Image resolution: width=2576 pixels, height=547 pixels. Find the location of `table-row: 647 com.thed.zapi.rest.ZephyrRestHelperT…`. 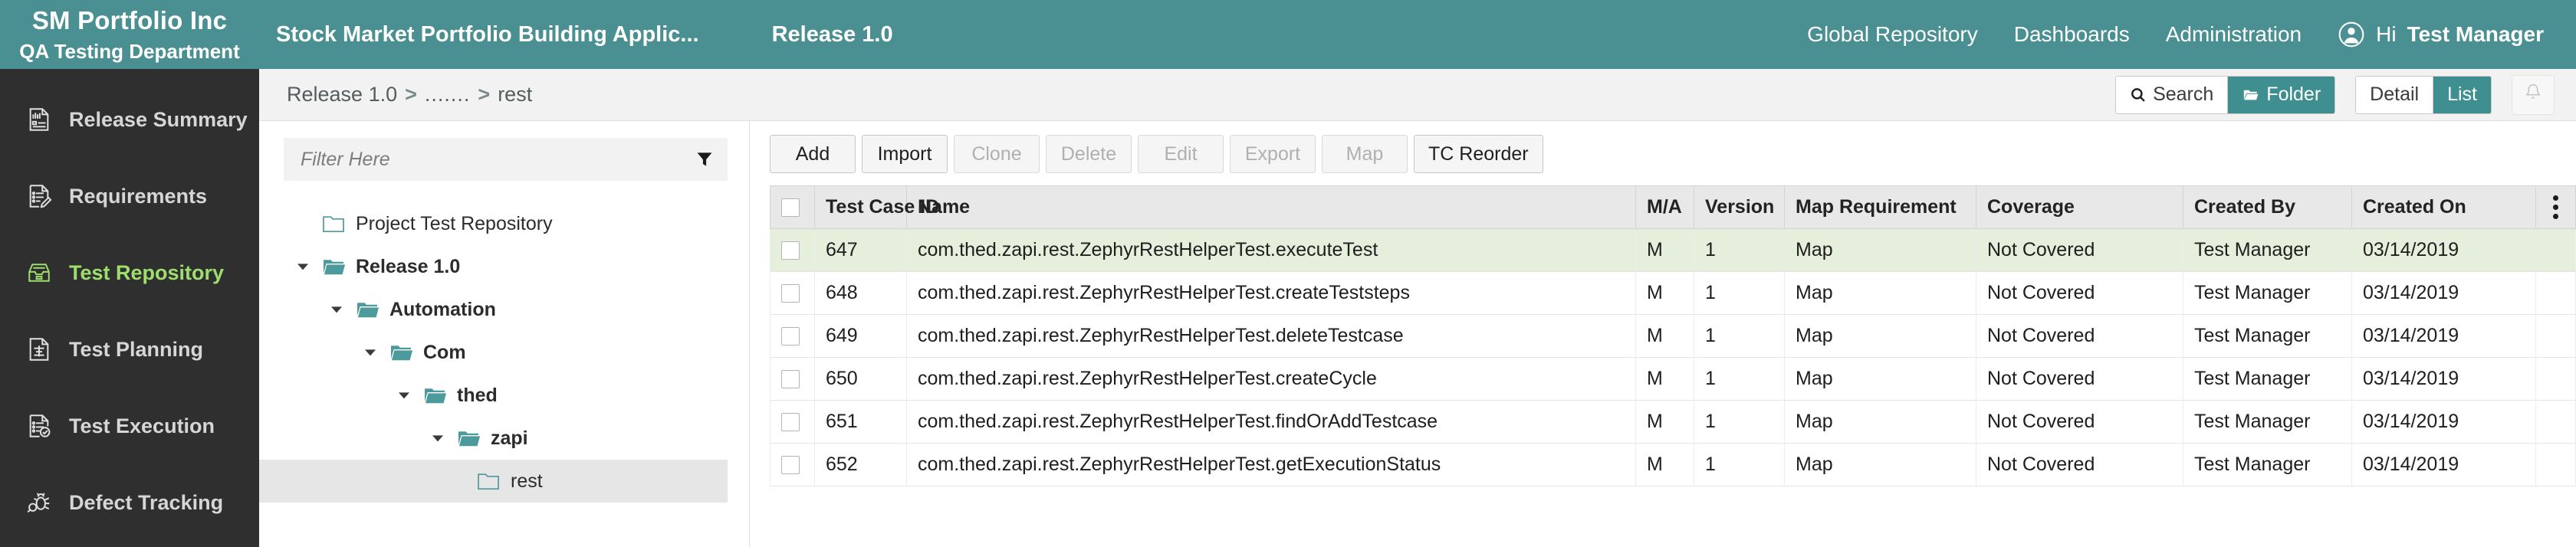

table-row: 647 com.thed.zapi.rest.ZephyrRestHelperT… is located at coordinates (1673, 250).